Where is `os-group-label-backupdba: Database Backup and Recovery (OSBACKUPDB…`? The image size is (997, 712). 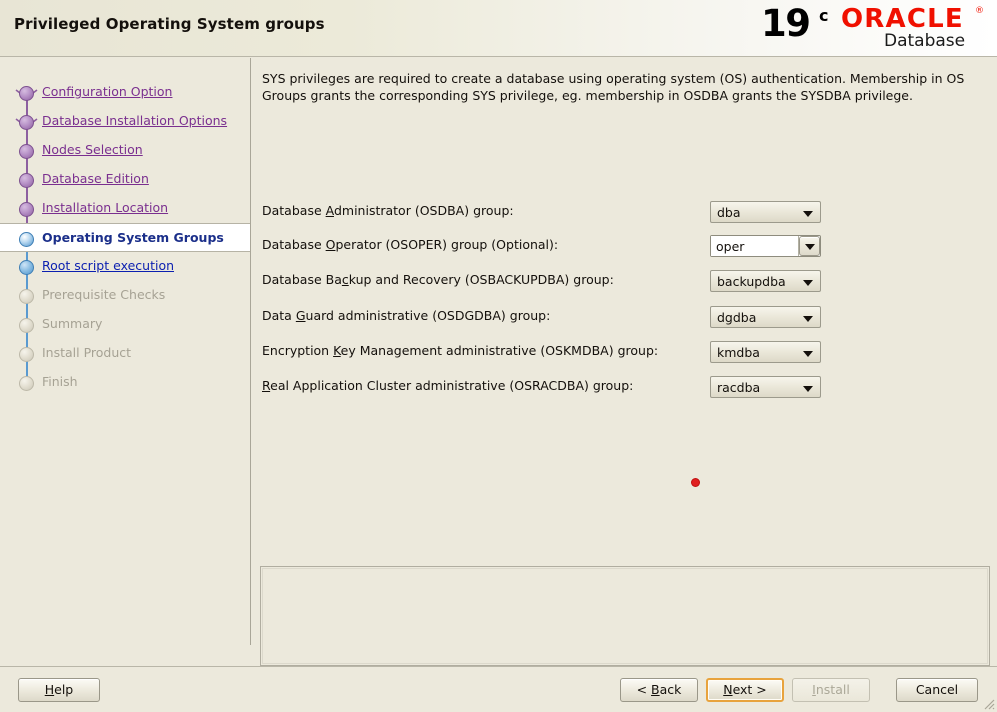
os-group-label-backupdba: Database Backup and Recovery (OSBACKUPDB… is located at coordinates (438, 279).